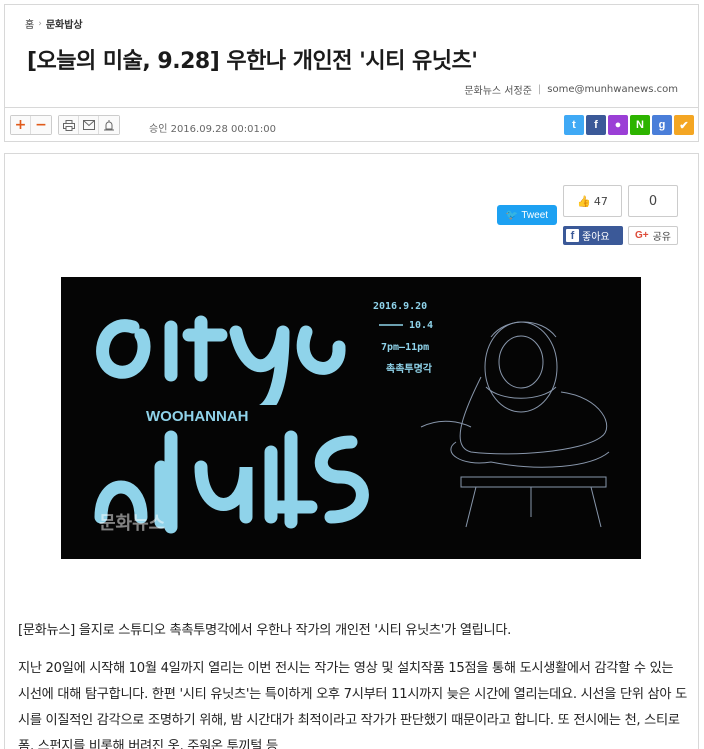 The width and height of the screenshot is (704, 749). Describe the element at coordinates (572, 235) in the screenshot. I see `facebook-icon: f` at that location.